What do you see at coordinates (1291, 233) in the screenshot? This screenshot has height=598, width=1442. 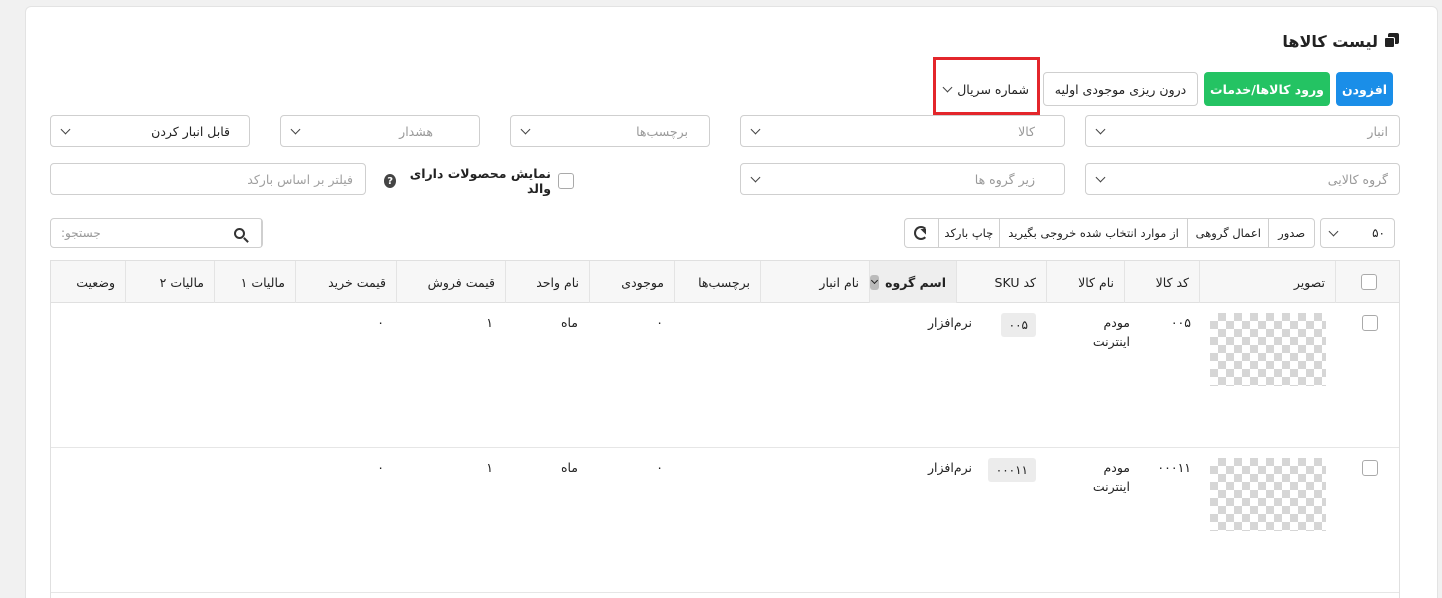 I see `export-button: صدور` at bounding box center [1291, 233].